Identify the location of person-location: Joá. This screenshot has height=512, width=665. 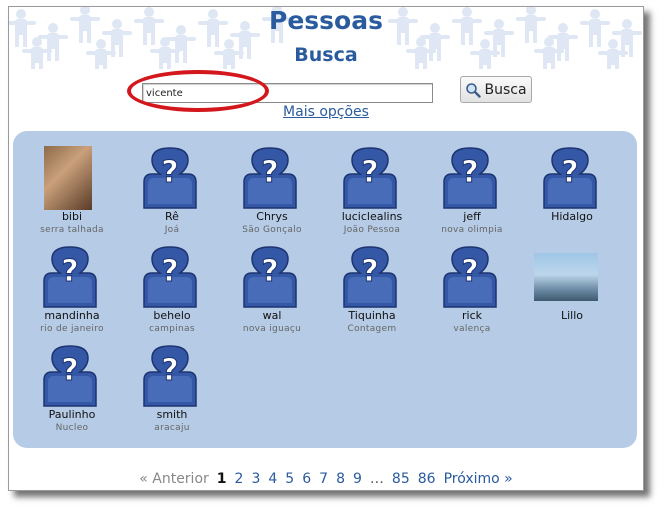
(172, 230).